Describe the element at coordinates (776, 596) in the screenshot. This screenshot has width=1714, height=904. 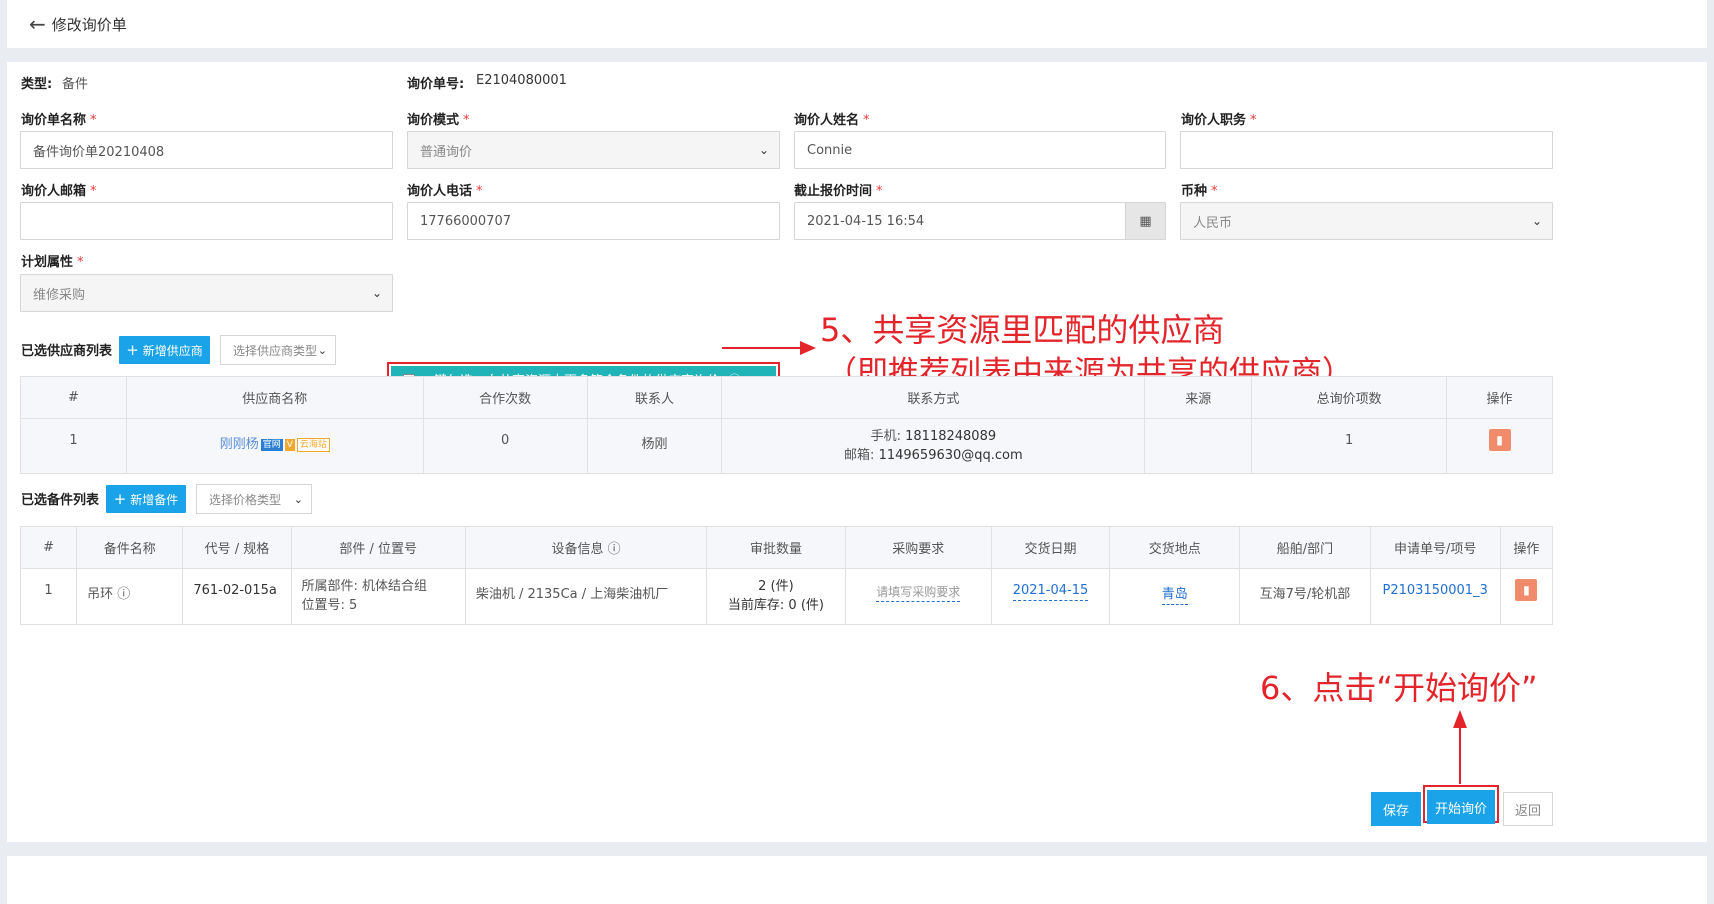
I see `cell-qty: 2 (件) 当前库存: 0 (件)` at that location.